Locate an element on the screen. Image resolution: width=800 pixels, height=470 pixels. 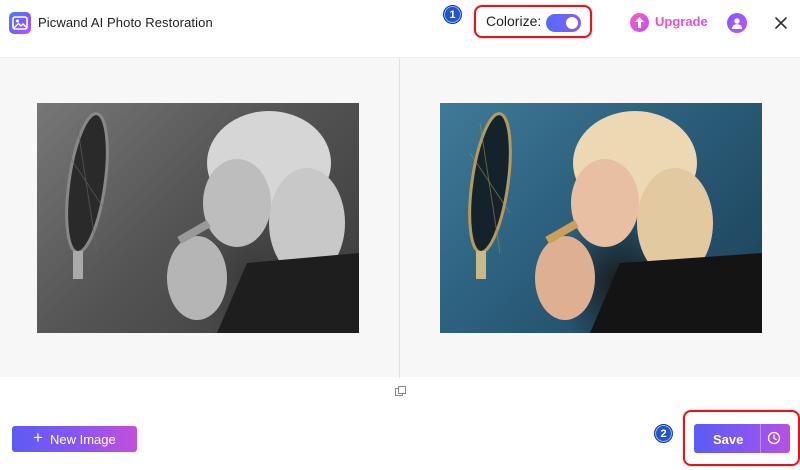
clock-icon is located at coordinates (774, 438).